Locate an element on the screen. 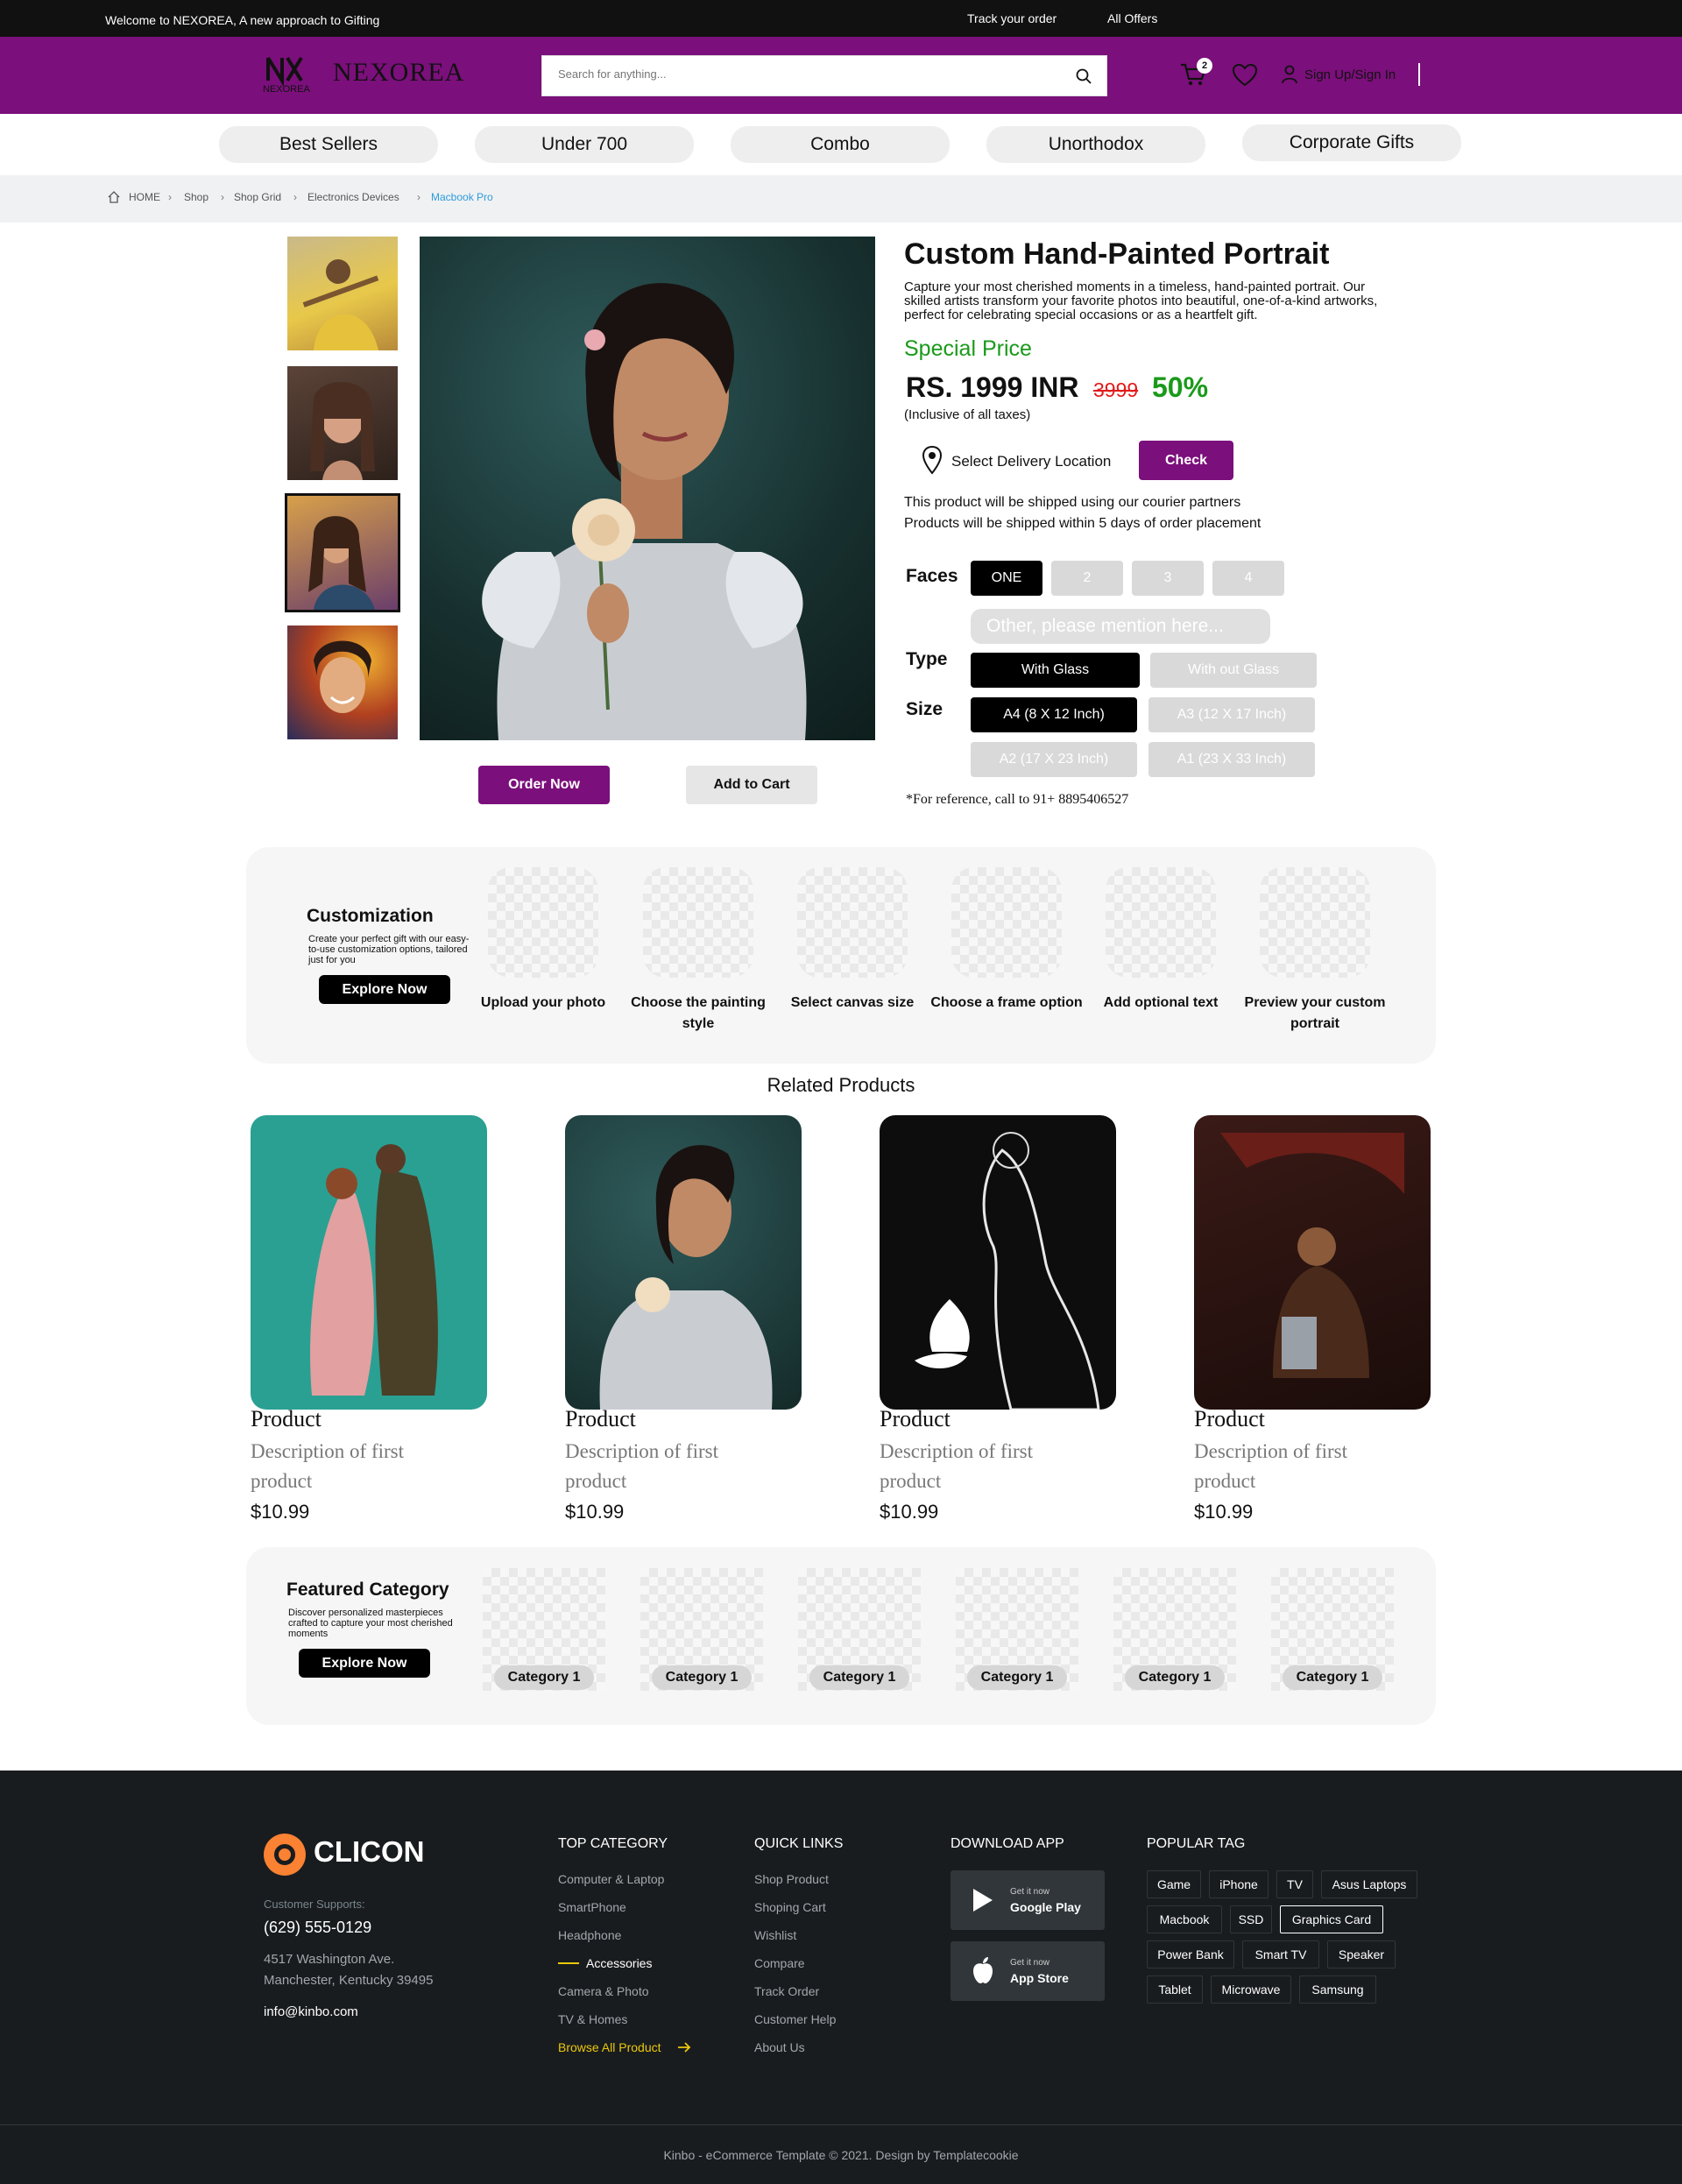 The image size is (1682, 2184). breadcrumb-shop: Shop is located at coordinates (196, 197).